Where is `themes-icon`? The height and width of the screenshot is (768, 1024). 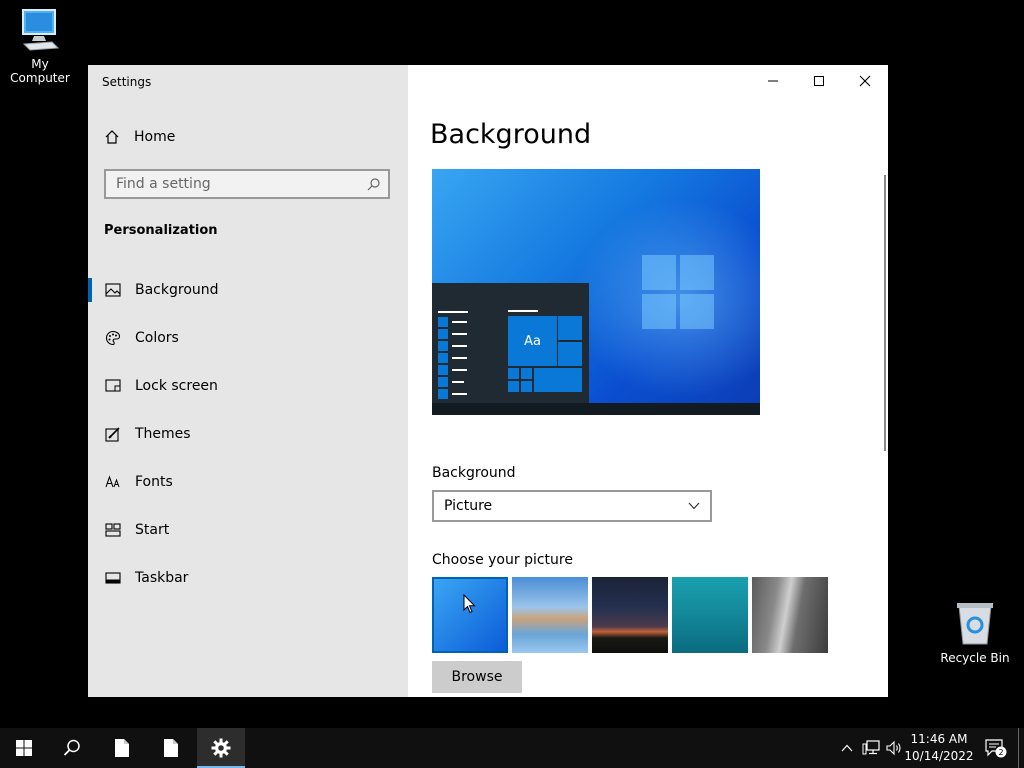 themes-icon is located at coordinates (113, 434).